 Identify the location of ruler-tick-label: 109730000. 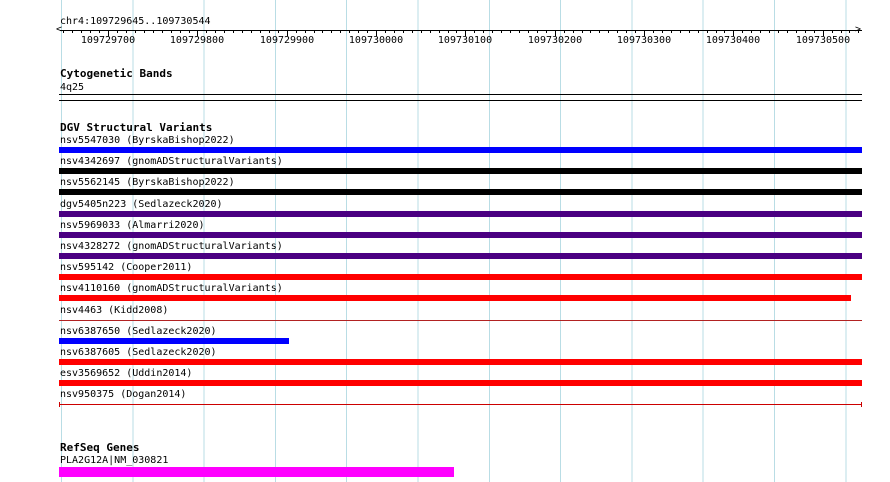
(376, 40).